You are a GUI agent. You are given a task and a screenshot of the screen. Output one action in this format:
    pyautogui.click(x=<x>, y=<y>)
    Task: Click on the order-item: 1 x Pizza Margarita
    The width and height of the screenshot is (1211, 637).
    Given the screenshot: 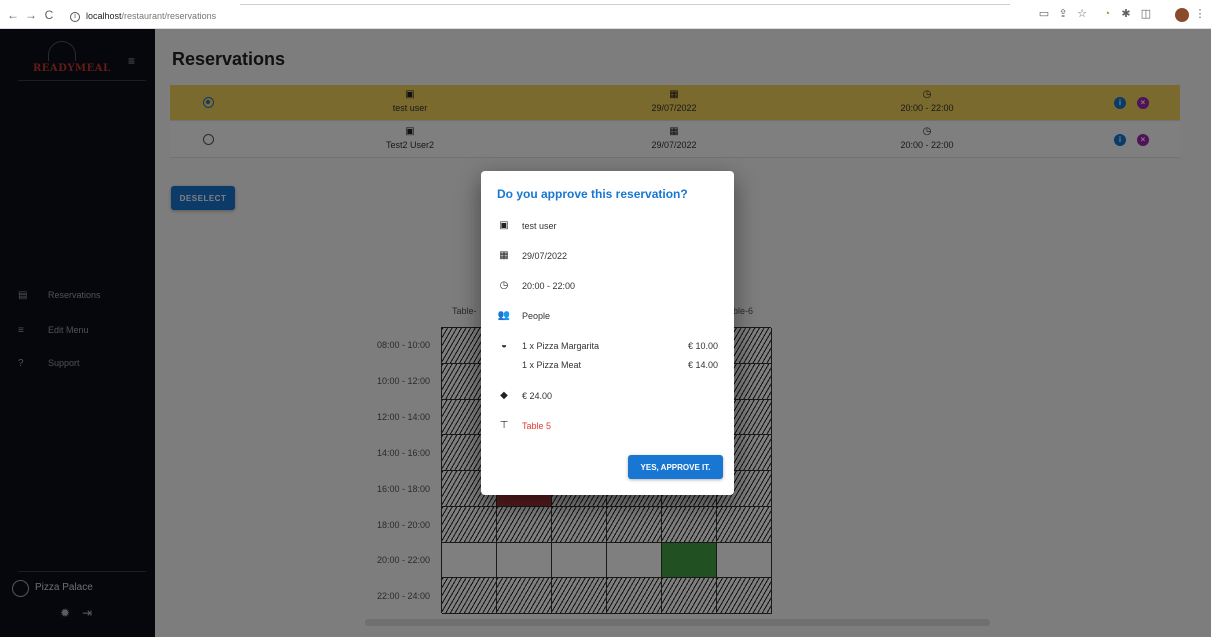 What is the action you would take?
    pyautogui.click(x=561, y=346)
    